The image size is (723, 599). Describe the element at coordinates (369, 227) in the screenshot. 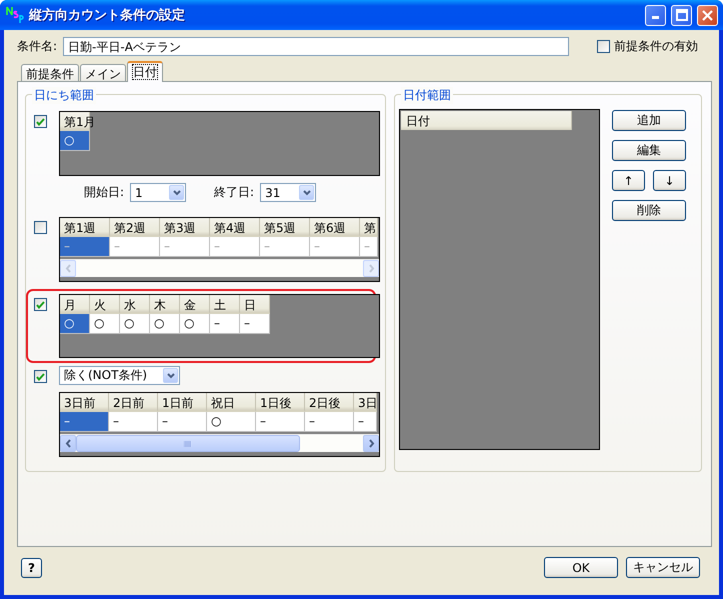

I see `column-header: 第` at that location.